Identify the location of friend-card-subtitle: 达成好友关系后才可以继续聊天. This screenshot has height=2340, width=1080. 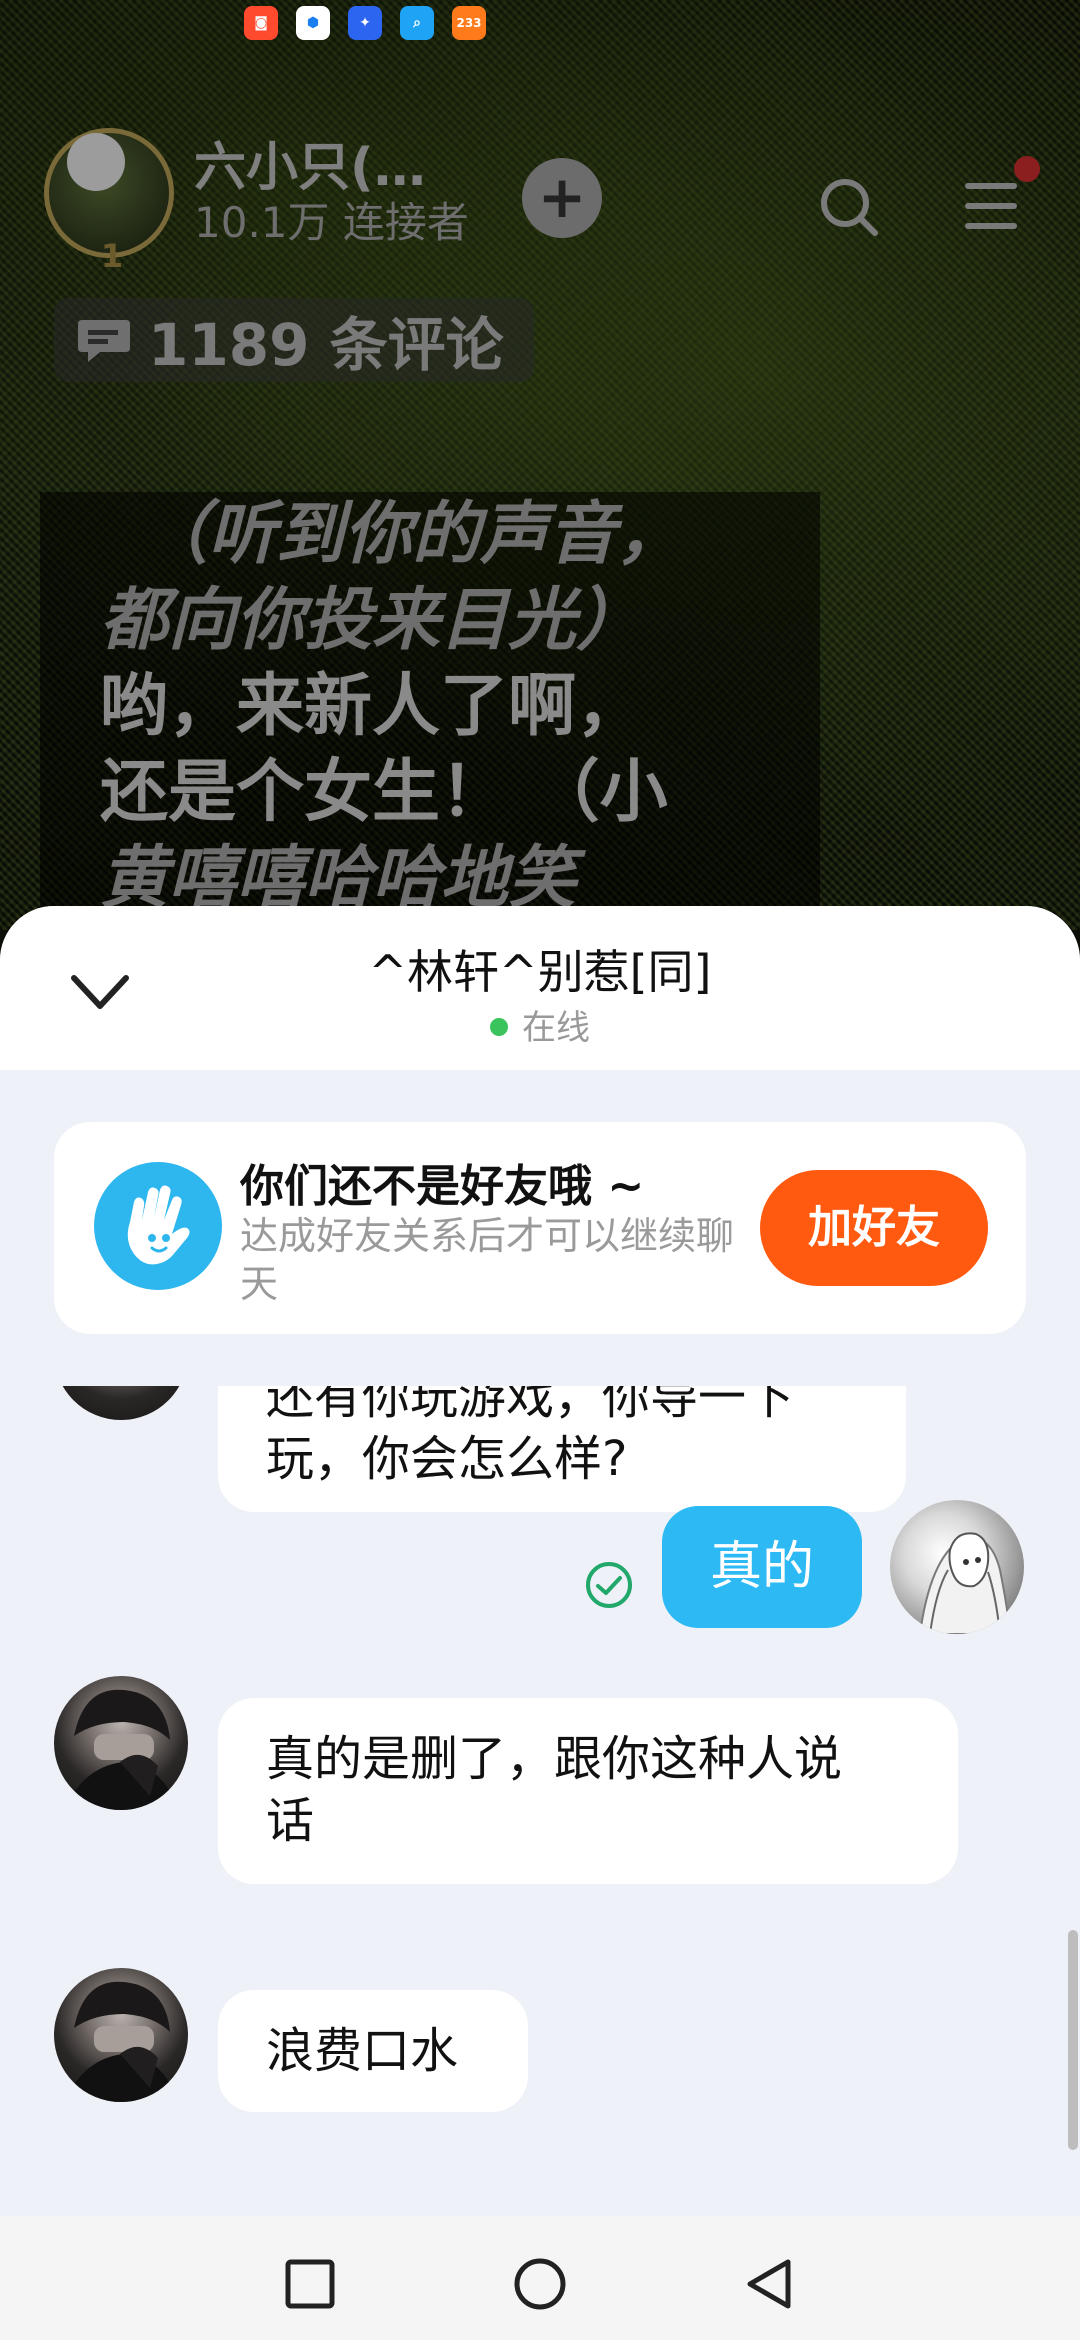
(487, 1260).